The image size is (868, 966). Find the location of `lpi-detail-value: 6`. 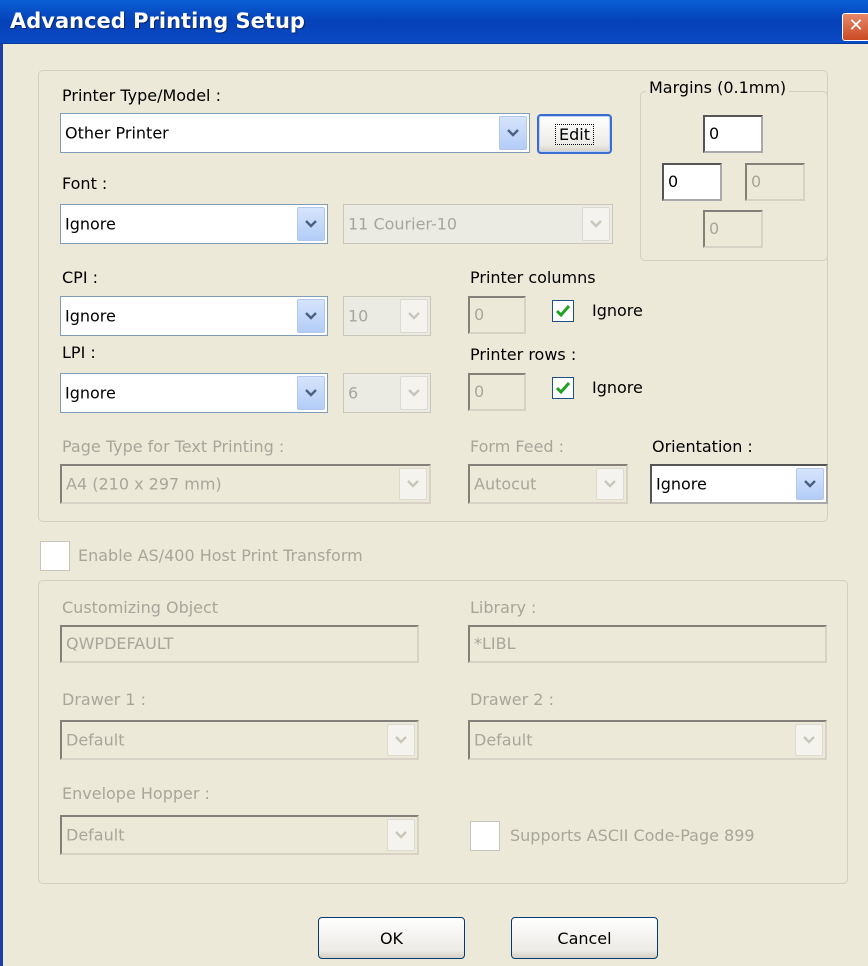

lpi-detail-value: 6 is located at coordinates (353, 393).